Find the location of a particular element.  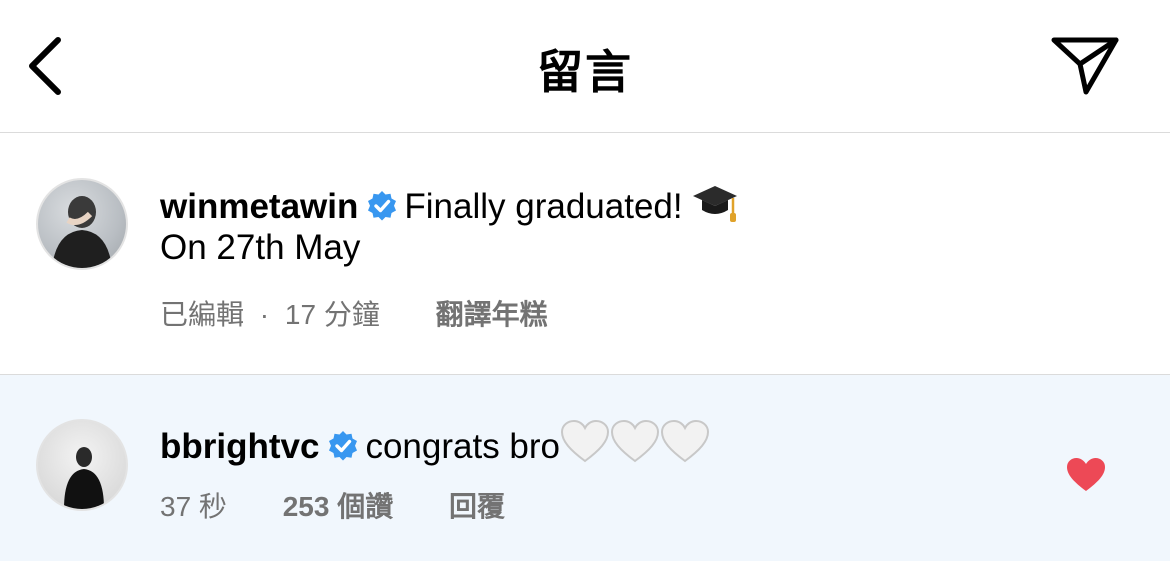

comment-time: 37 秒 is located at coordinates (193, 506).